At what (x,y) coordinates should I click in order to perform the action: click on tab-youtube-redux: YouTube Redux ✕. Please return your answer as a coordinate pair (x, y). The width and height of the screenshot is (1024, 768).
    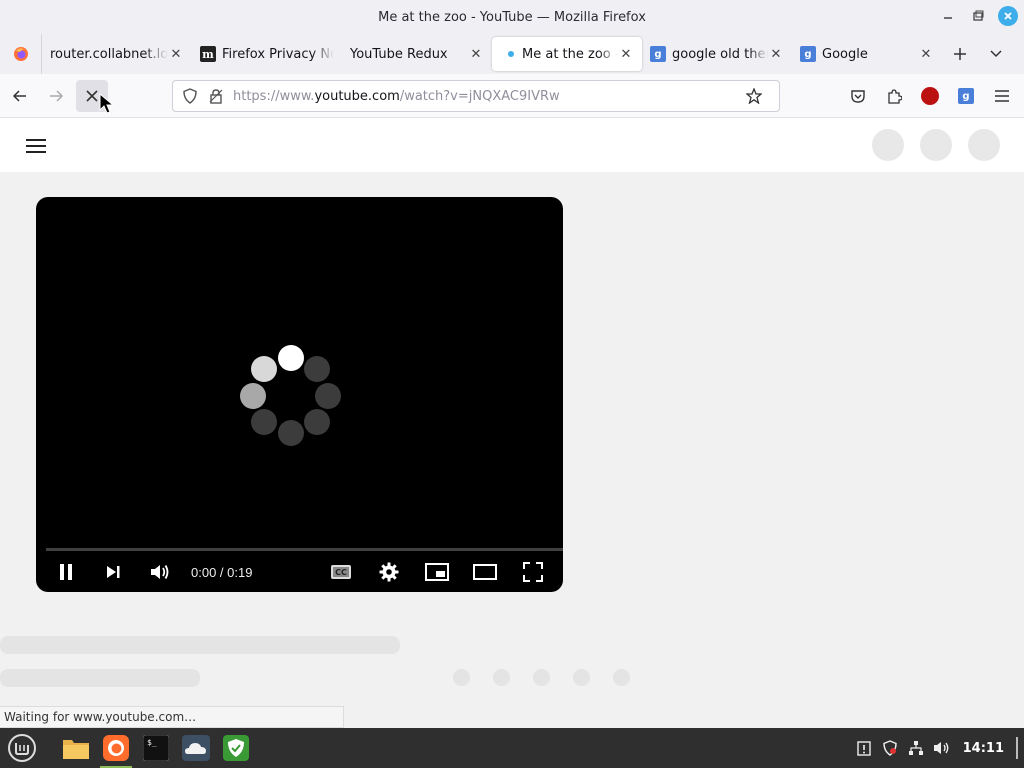
    Looking at the image, I should click on (417, 54).